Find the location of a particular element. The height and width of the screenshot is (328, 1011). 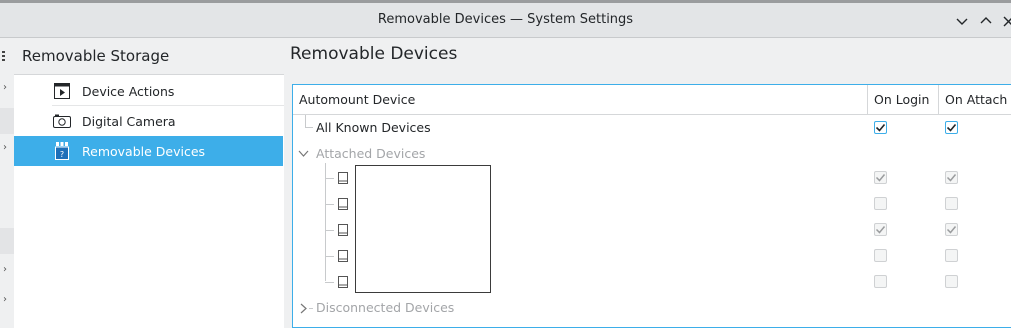

maximize-button is located at coordinates (986, 21).